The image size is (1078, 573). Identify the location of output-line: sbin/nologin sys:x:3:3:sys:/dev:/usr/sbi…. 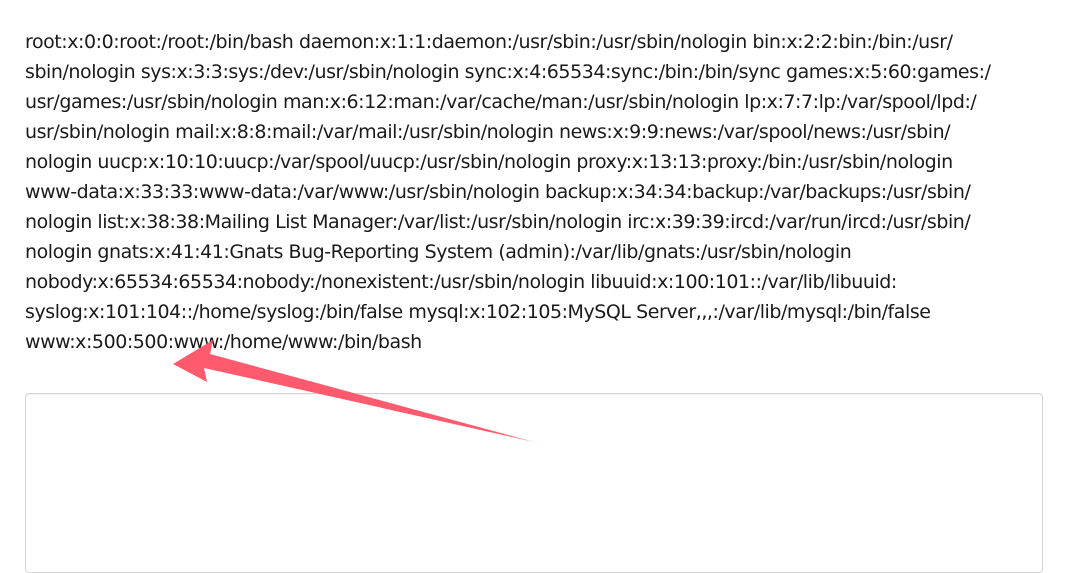
(508, 72).